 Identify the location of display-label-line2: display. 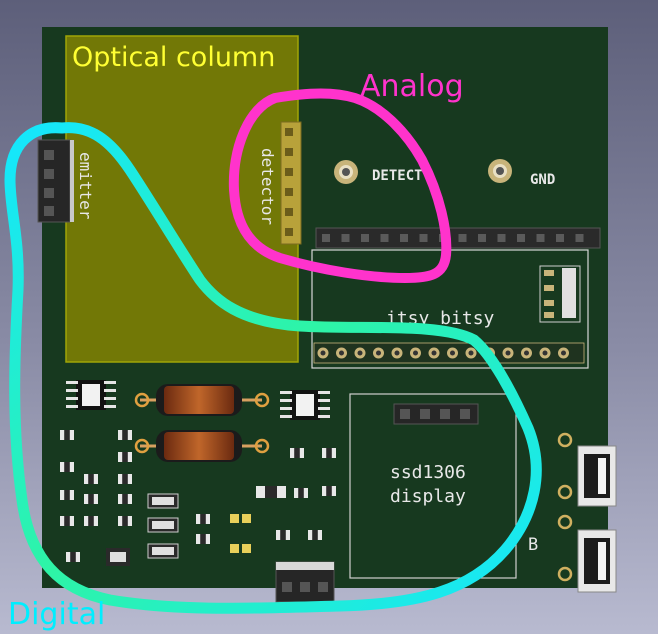
(428, 496).